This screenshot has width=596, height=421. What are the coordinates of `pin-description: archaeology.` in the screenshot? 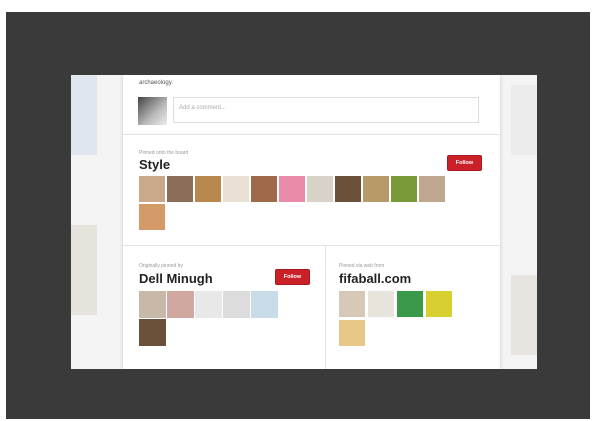 It's located at (156, 83).